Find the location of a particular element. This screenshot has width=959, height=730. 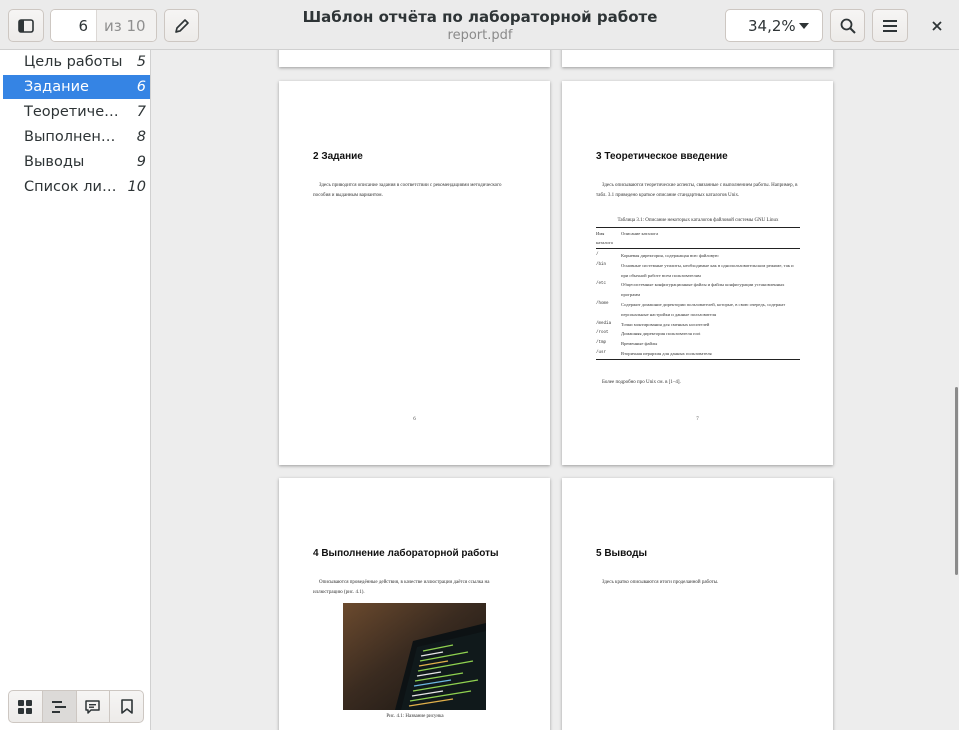

laptop-code-image is located at coordinates (414, 656).